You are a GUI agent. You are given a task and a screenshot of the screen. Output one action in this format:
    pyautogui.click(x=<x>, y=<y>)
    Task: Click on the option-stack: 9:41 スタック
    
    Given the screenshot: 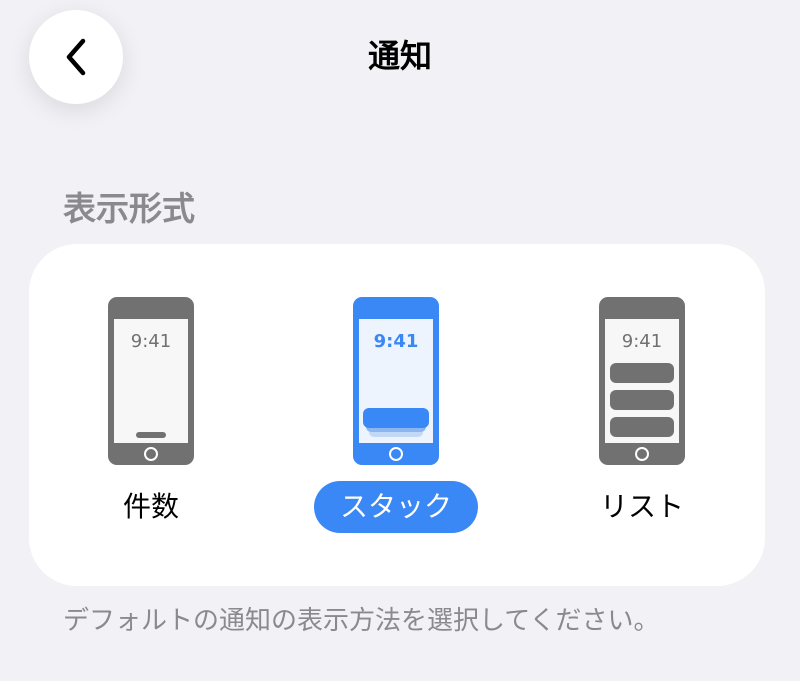 What is the action you would take?
    pyautogui.click(x=396, y=415)
    